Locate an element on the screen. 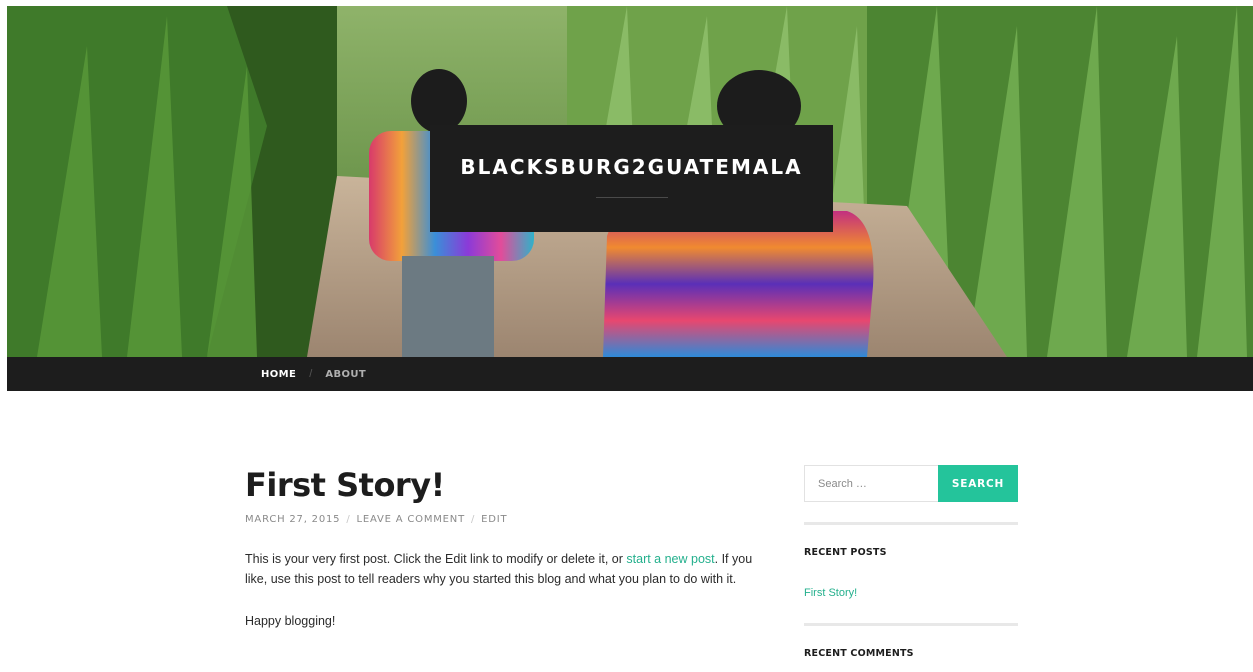 The image size is (1253, 672). site-title: BLACKSBURG2GUATEMALA is located at coordinates (631, 167).